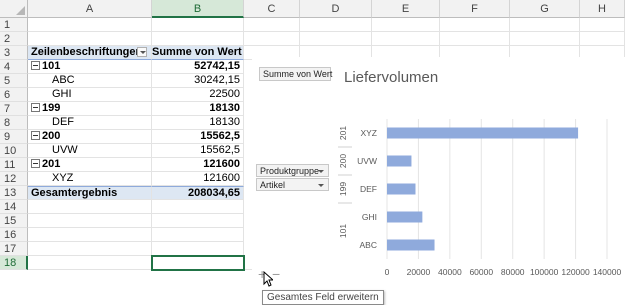  Describe the element at coordinates (14, 207) in the screenshot. I see `row-header-14: 14` at that location.